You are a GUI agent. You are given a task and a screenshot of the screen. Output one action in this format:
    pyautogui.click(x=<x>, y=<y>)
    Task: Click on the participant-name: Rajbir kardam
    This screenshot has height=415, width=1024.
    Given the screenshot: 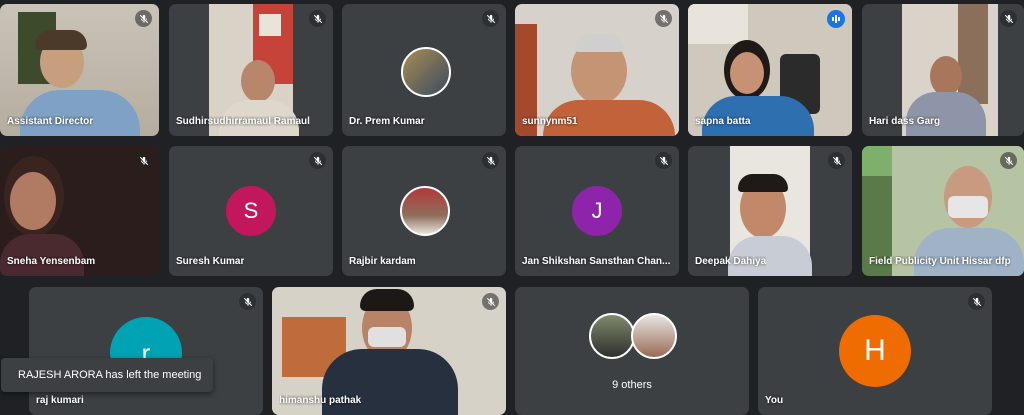 What is the action you would take?
    pyautogui.click(x=382, y=261)
    